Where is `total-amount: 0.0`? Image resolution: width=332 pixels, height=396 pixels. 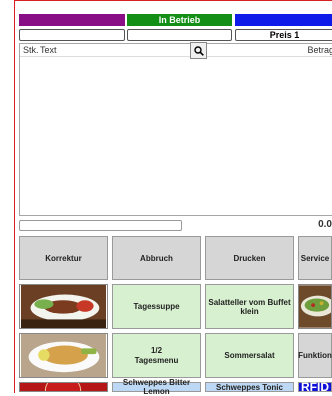
total-amount: 0.0 is located at coordinates (325, 224).